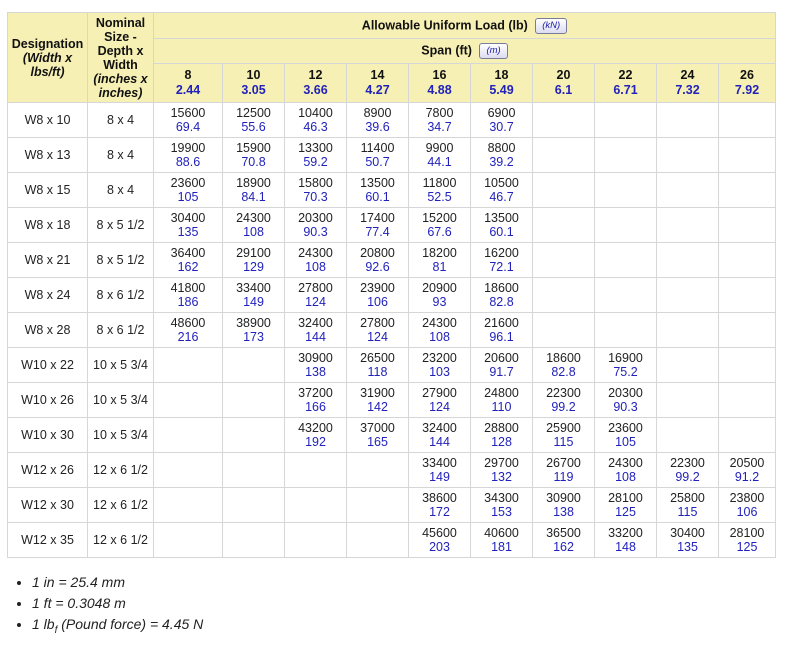 The image size is (800, 654). Describe the element at coordinates (501, 288) in the screenshot. I see `load-lb-value: 18600` at that location.